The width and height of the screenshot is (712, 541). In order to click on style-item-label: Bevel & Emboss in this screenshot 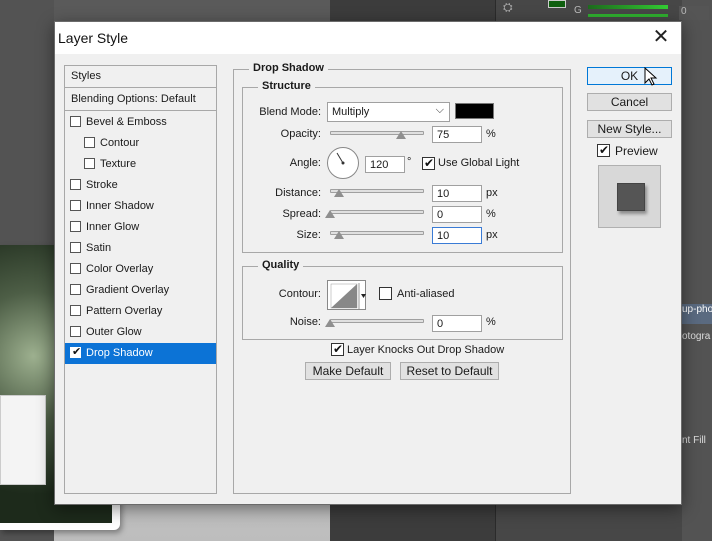, I will do `click(126, 122)`.